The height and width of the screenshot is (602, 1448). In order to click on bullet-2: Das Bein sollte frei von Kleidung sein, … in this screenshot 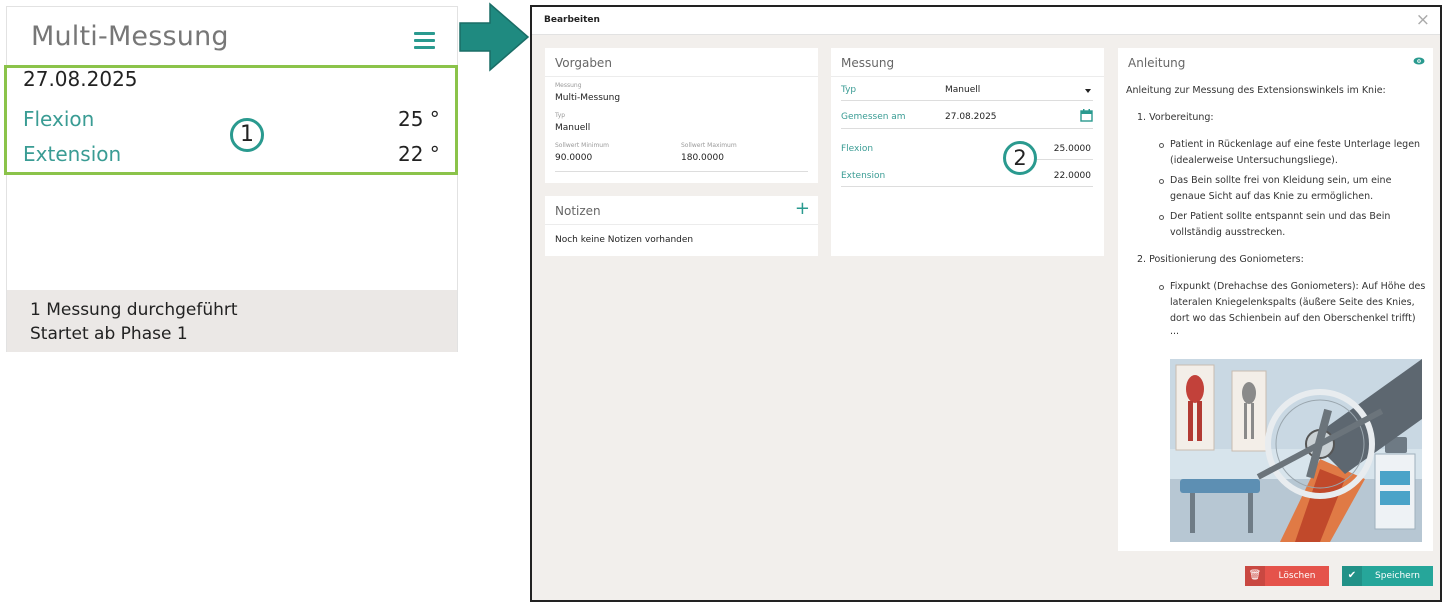, I will do `click(1293, 189)`.